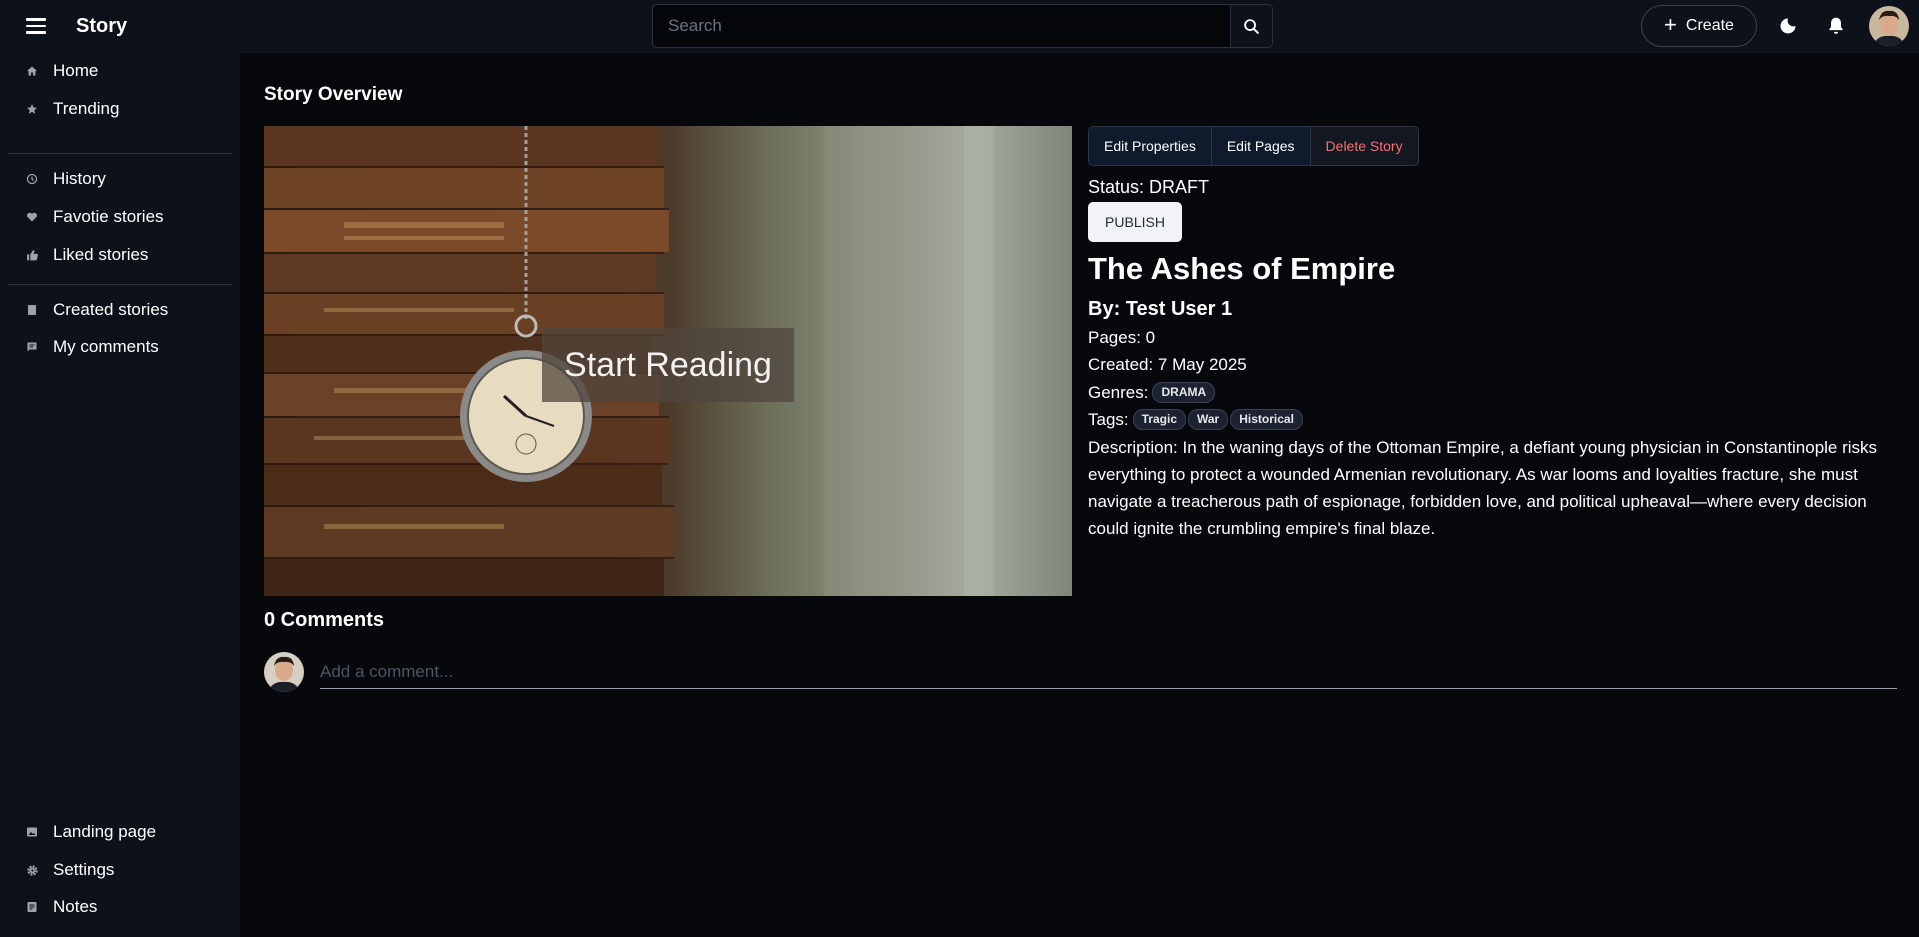  I want to click on tags-label: Tags:, so click(1108, 419).